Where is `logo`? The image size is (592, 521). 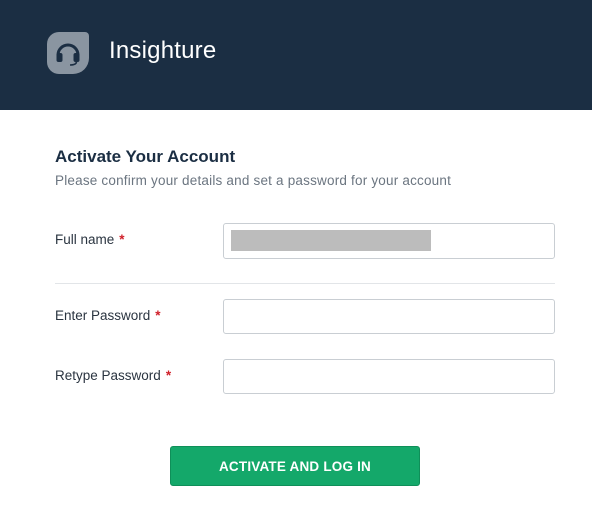 logo is located at coordinates (68, 53).